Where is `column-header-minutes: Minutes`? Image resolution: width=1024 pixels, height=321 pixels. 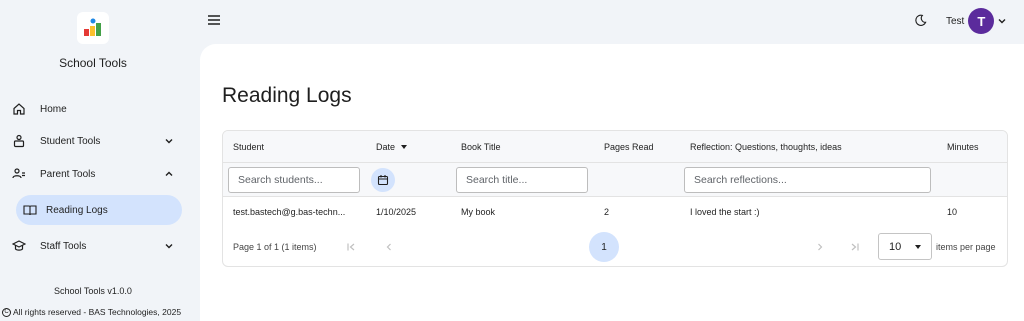
column-header-minutes: Minutes is located at coordinates (963, 147).